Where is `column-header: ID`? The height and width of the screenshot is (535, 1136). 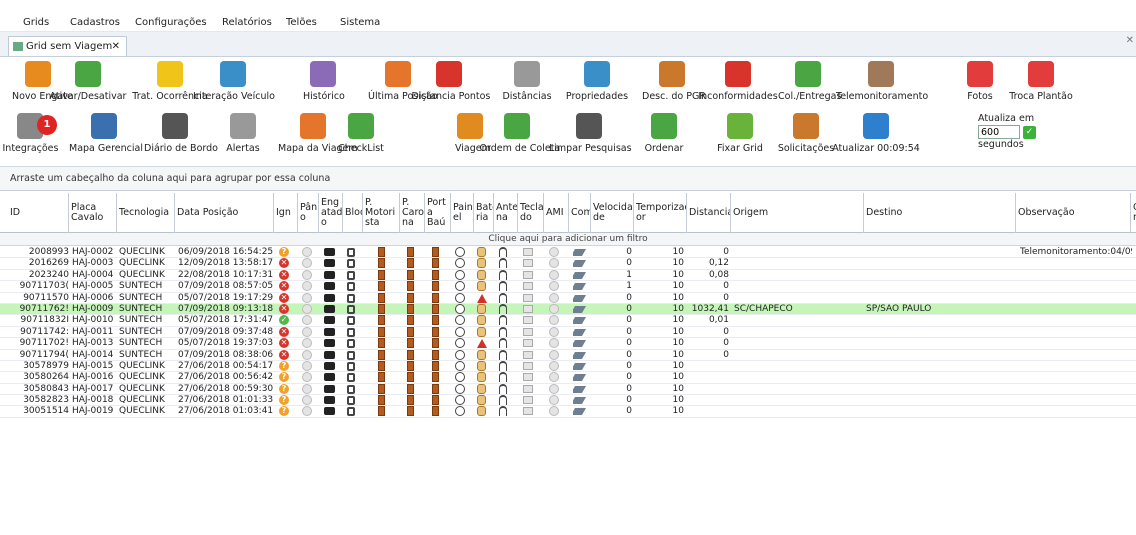
column-header: ID is located at coordinates (38, 213).